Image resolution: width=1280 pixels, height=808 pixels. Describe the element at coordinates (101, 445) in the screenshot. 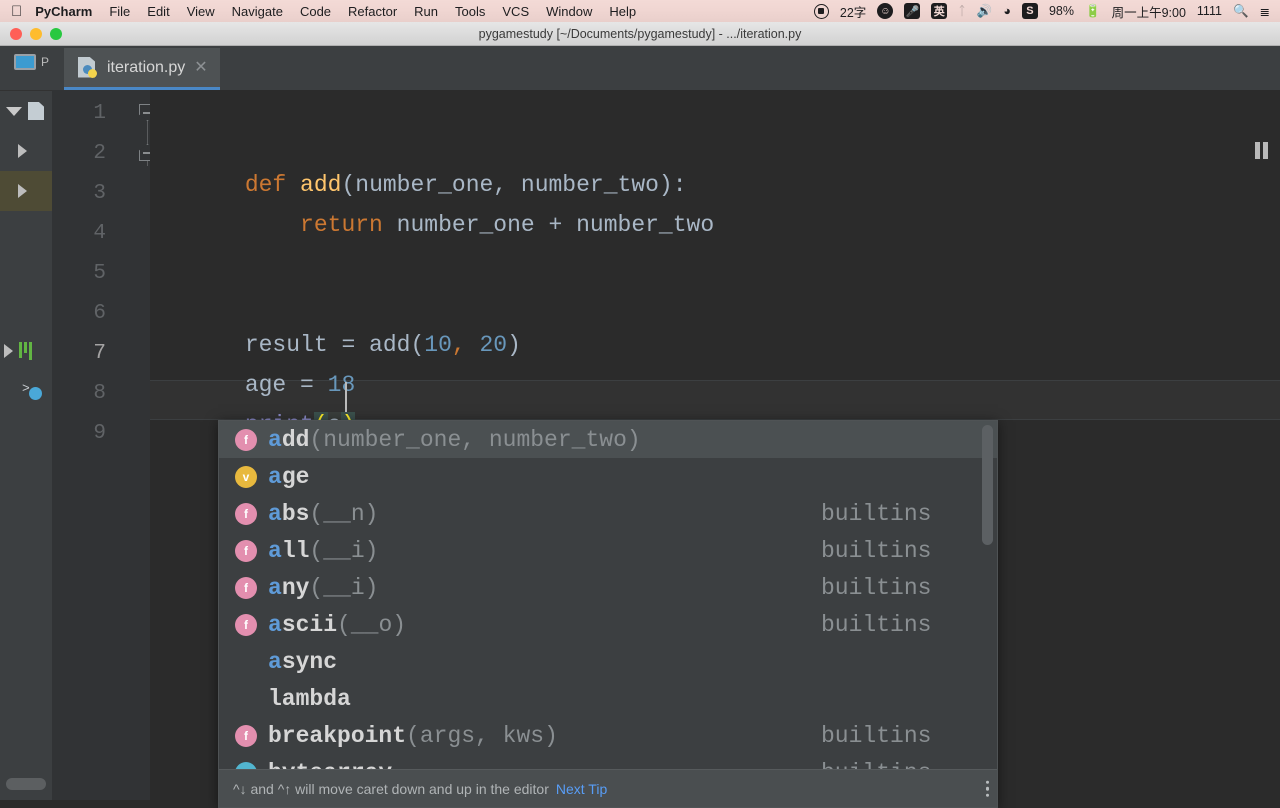

I see `editor-gutter: 1 2 3 4 5 6 7 8 9` at that location.